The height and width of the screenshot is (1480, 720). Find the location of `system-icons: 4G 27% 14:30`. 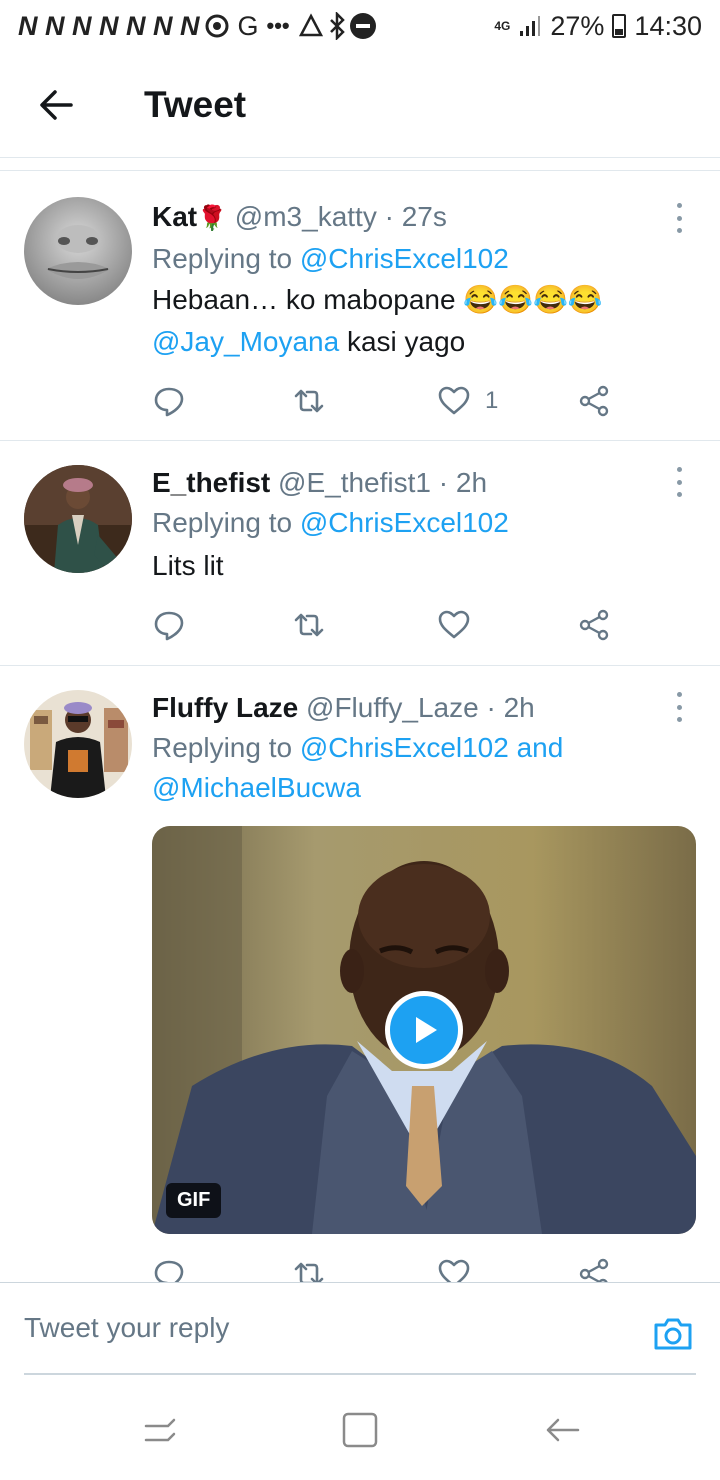

system-icons: 4G 27% 14:30 is located at coordinates (598, 26).